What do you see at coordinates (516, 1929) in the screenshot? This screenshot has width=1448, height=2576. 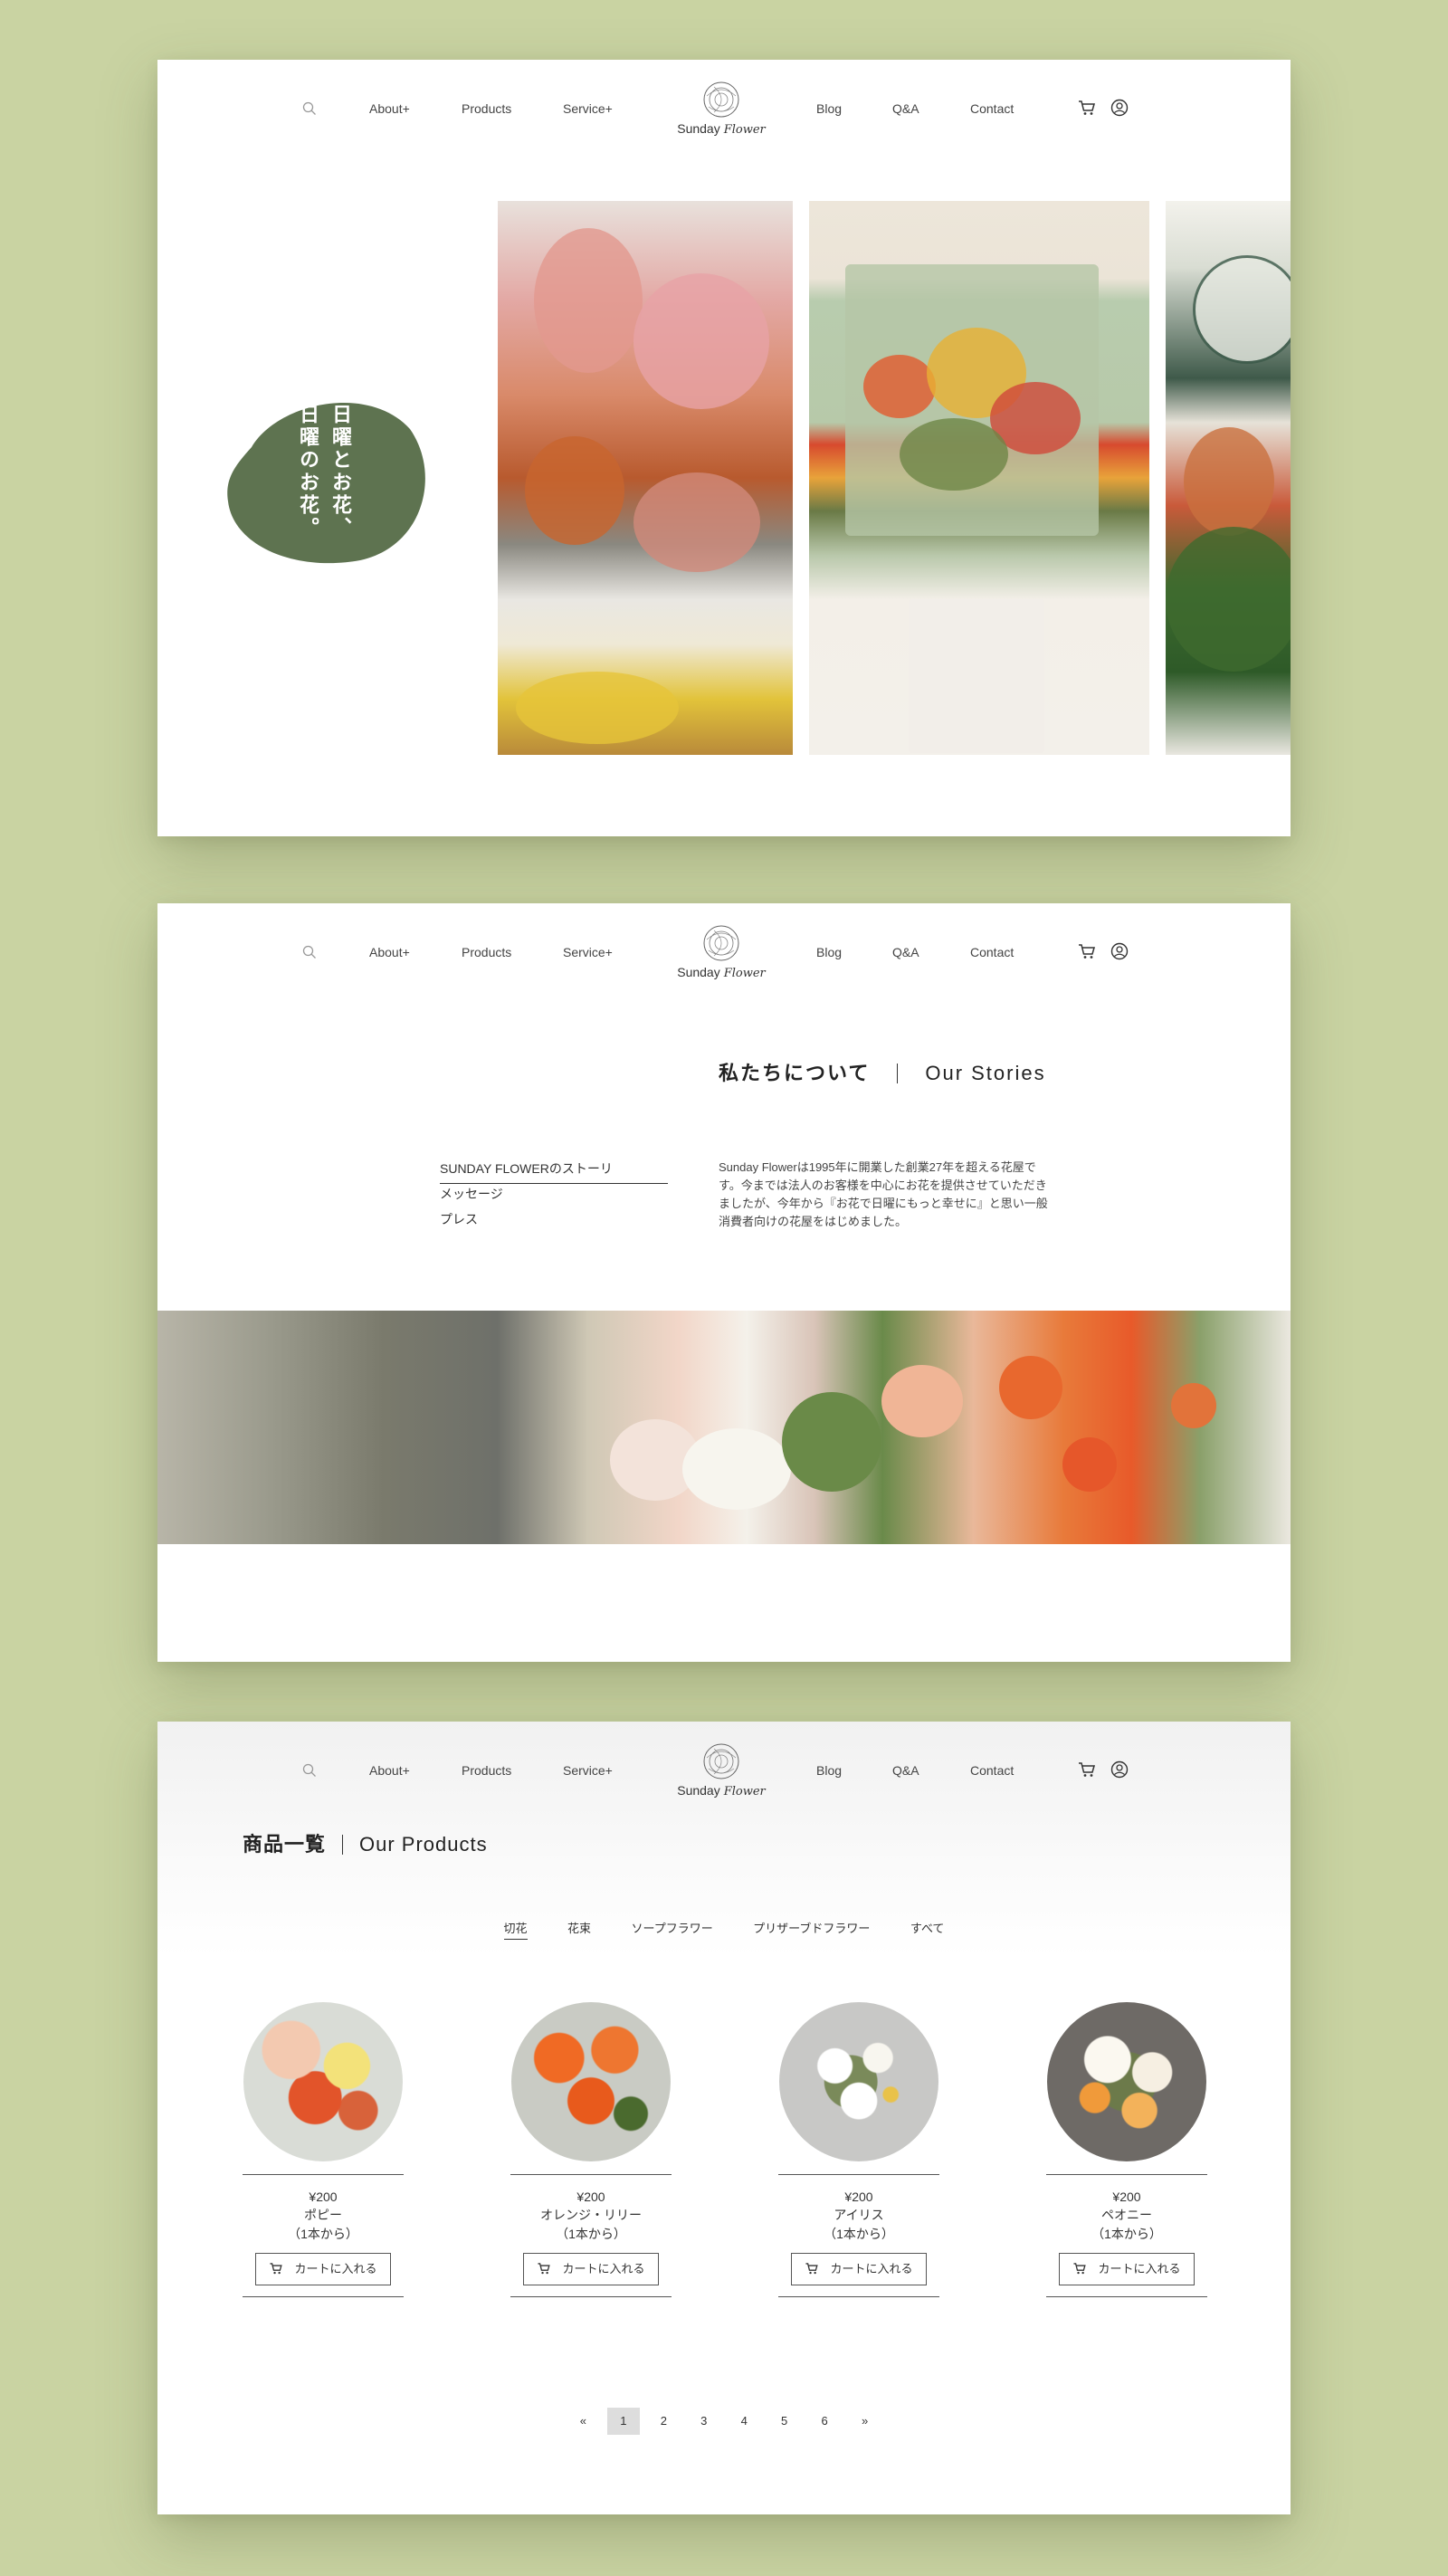 I see `tab-cut-flowers: 切花` at bounding box center [516, 1929].